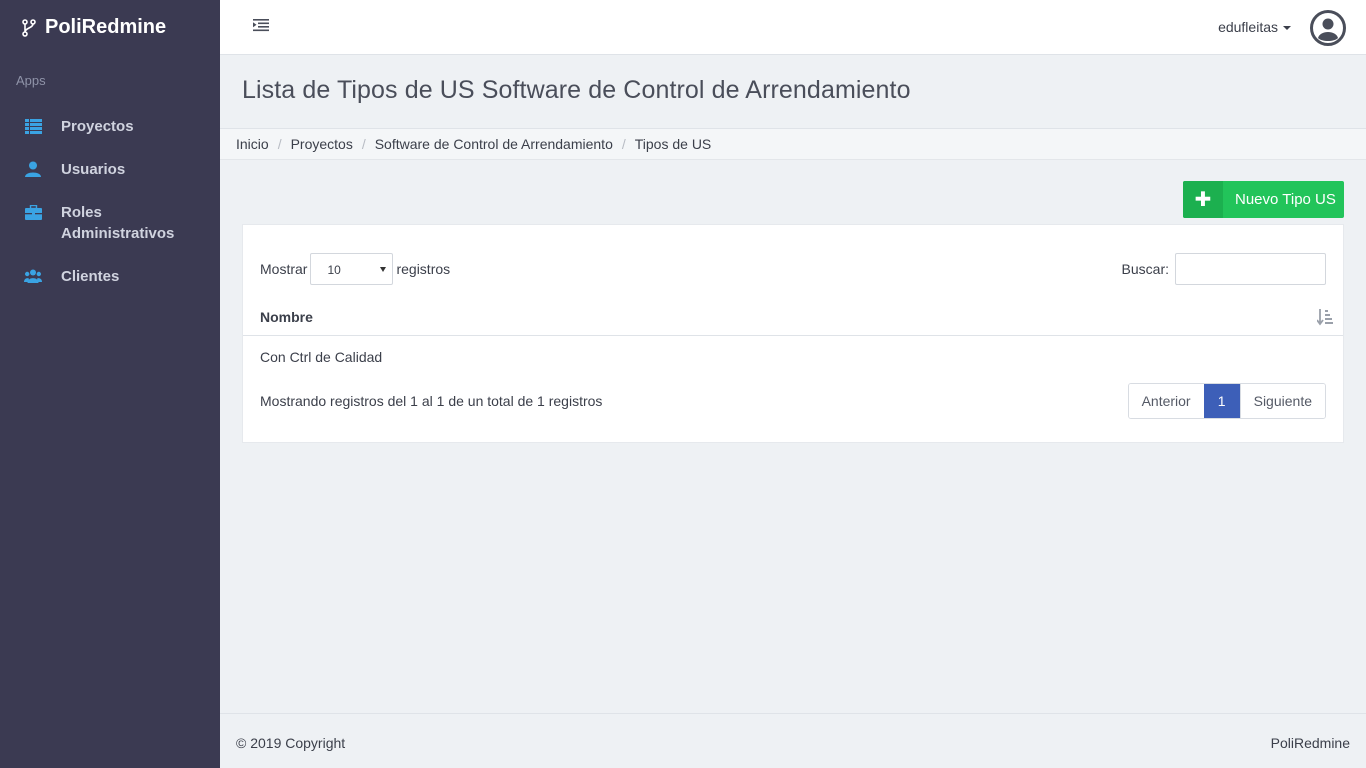 The height and width of the screenshot is (768, 1366). What do you see at coordinates (793, 27) in the screenshot?
I see `topbar: edufleitas` at bounding box center [793, 27].